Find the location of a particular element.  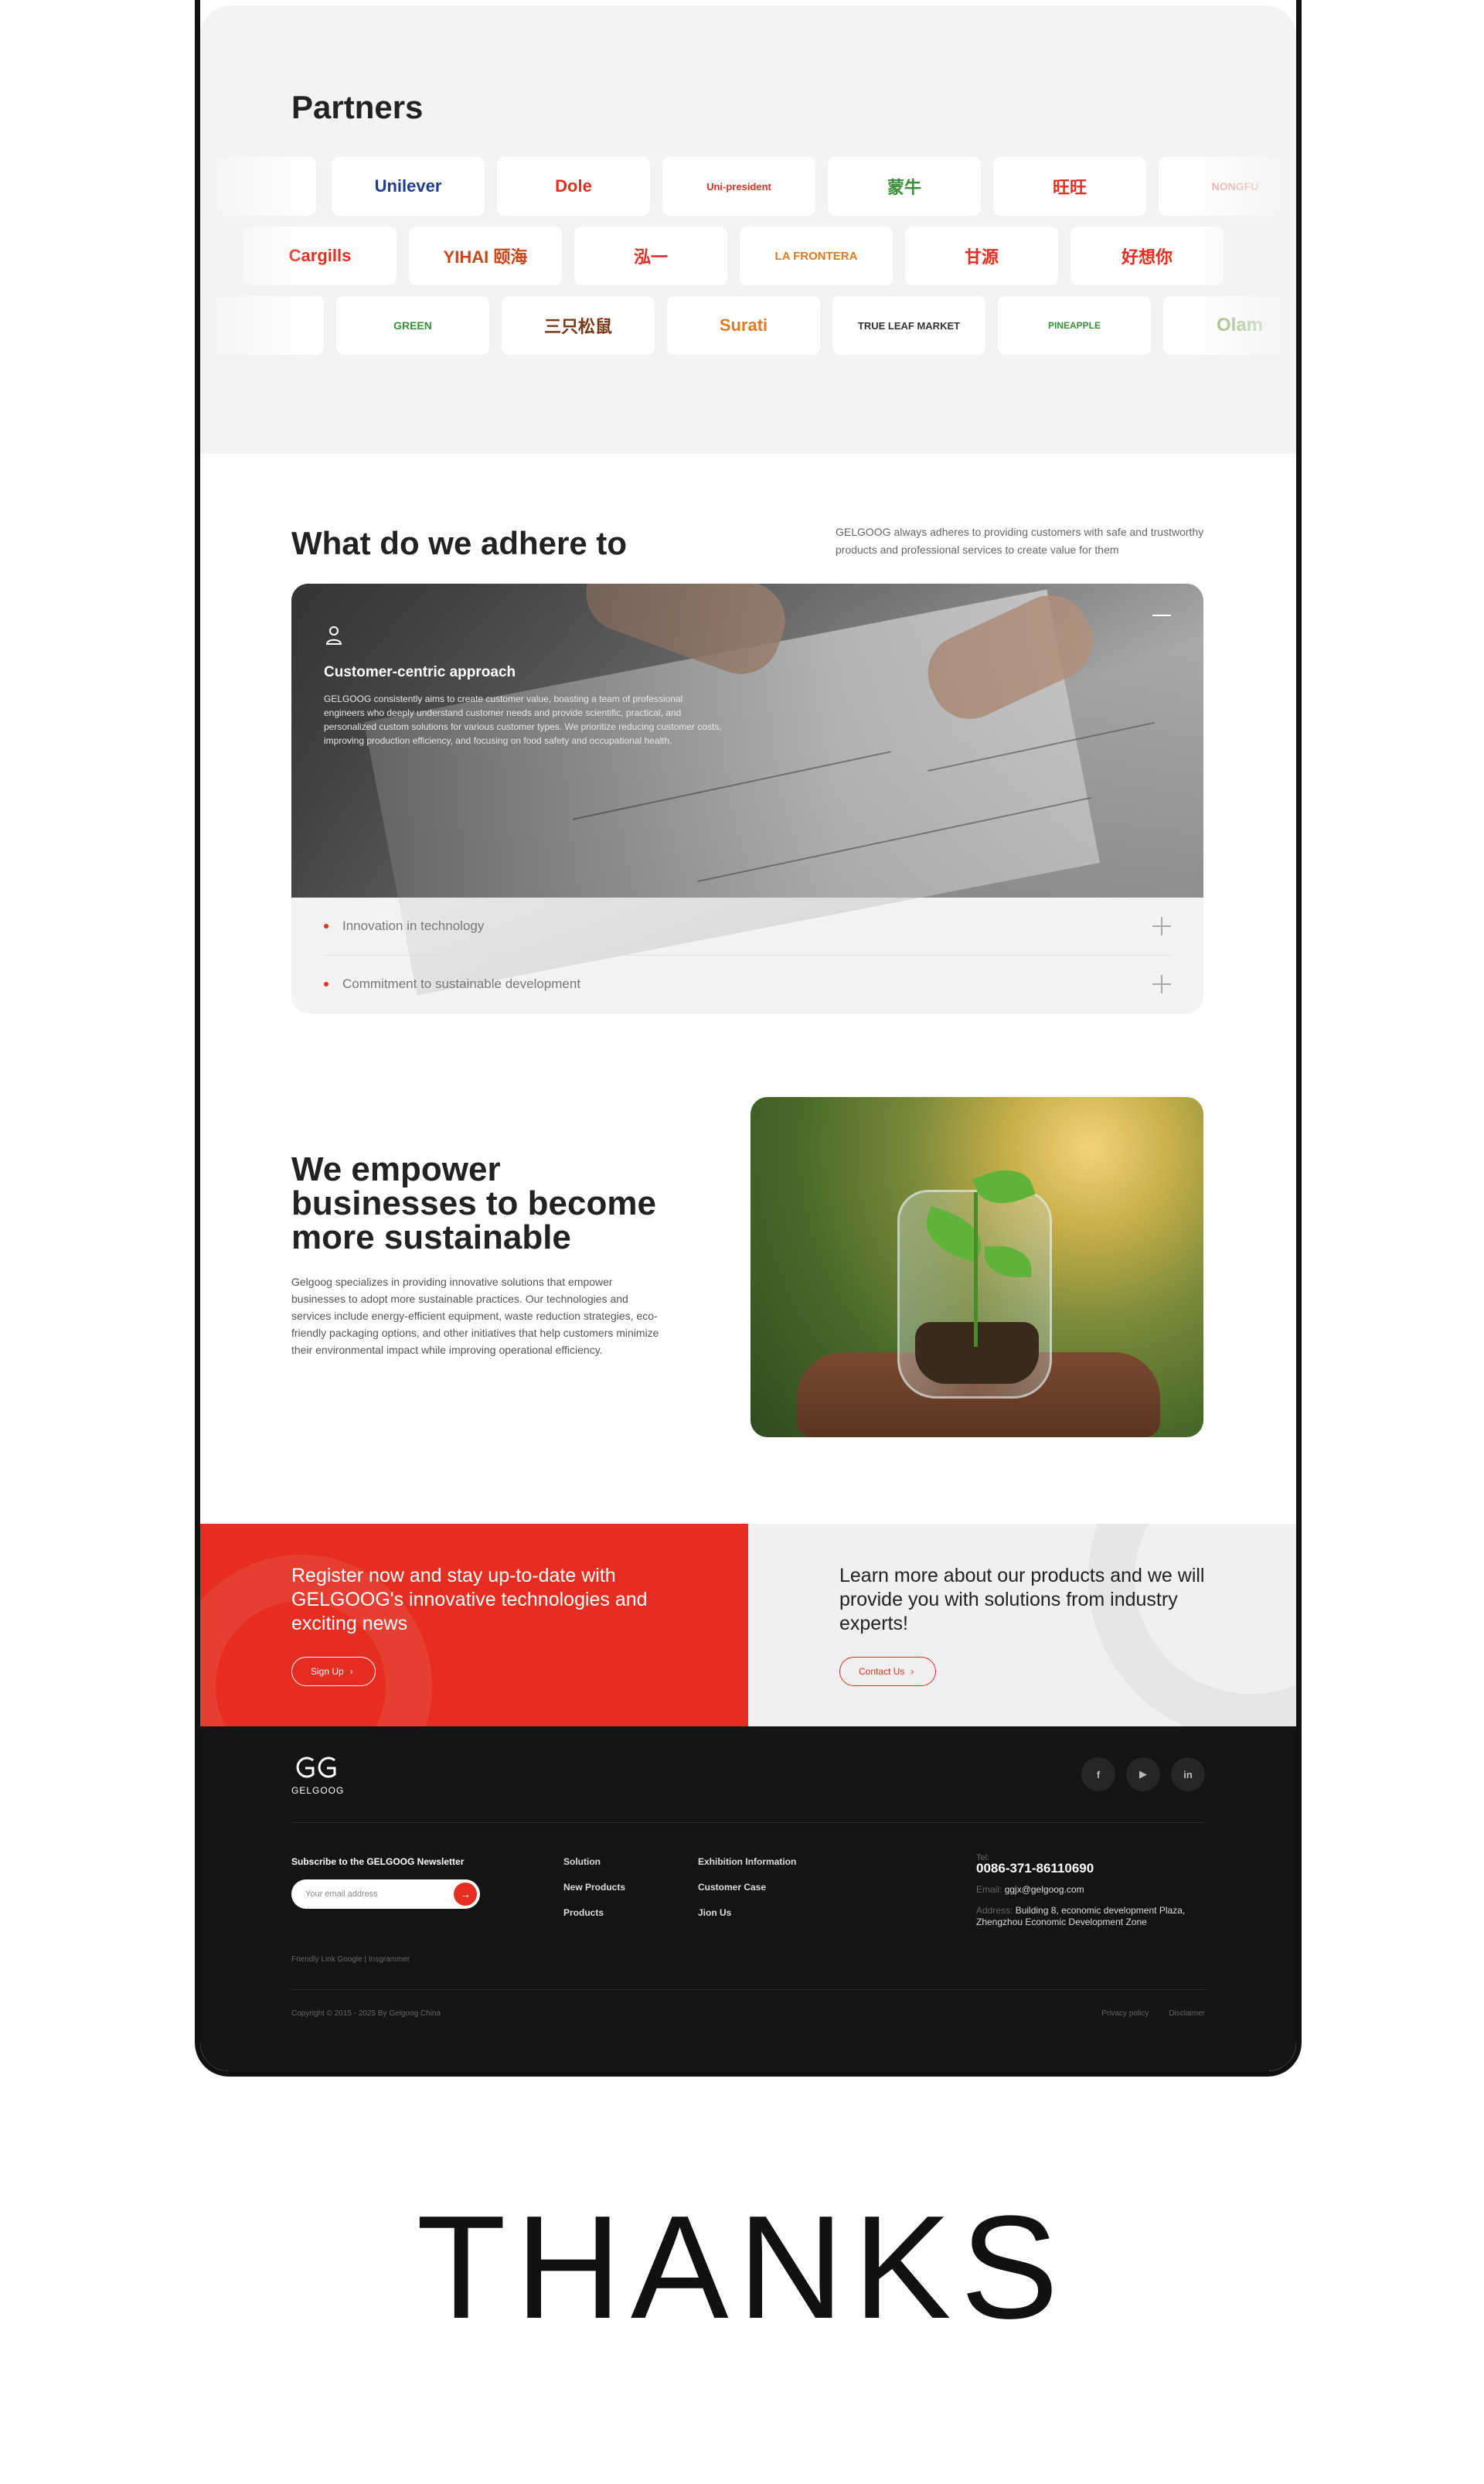

logo-row-1: Unilever Dole Uni-president 蒙牛 旺旺 NONGFU is located at coordinates (748, 186).